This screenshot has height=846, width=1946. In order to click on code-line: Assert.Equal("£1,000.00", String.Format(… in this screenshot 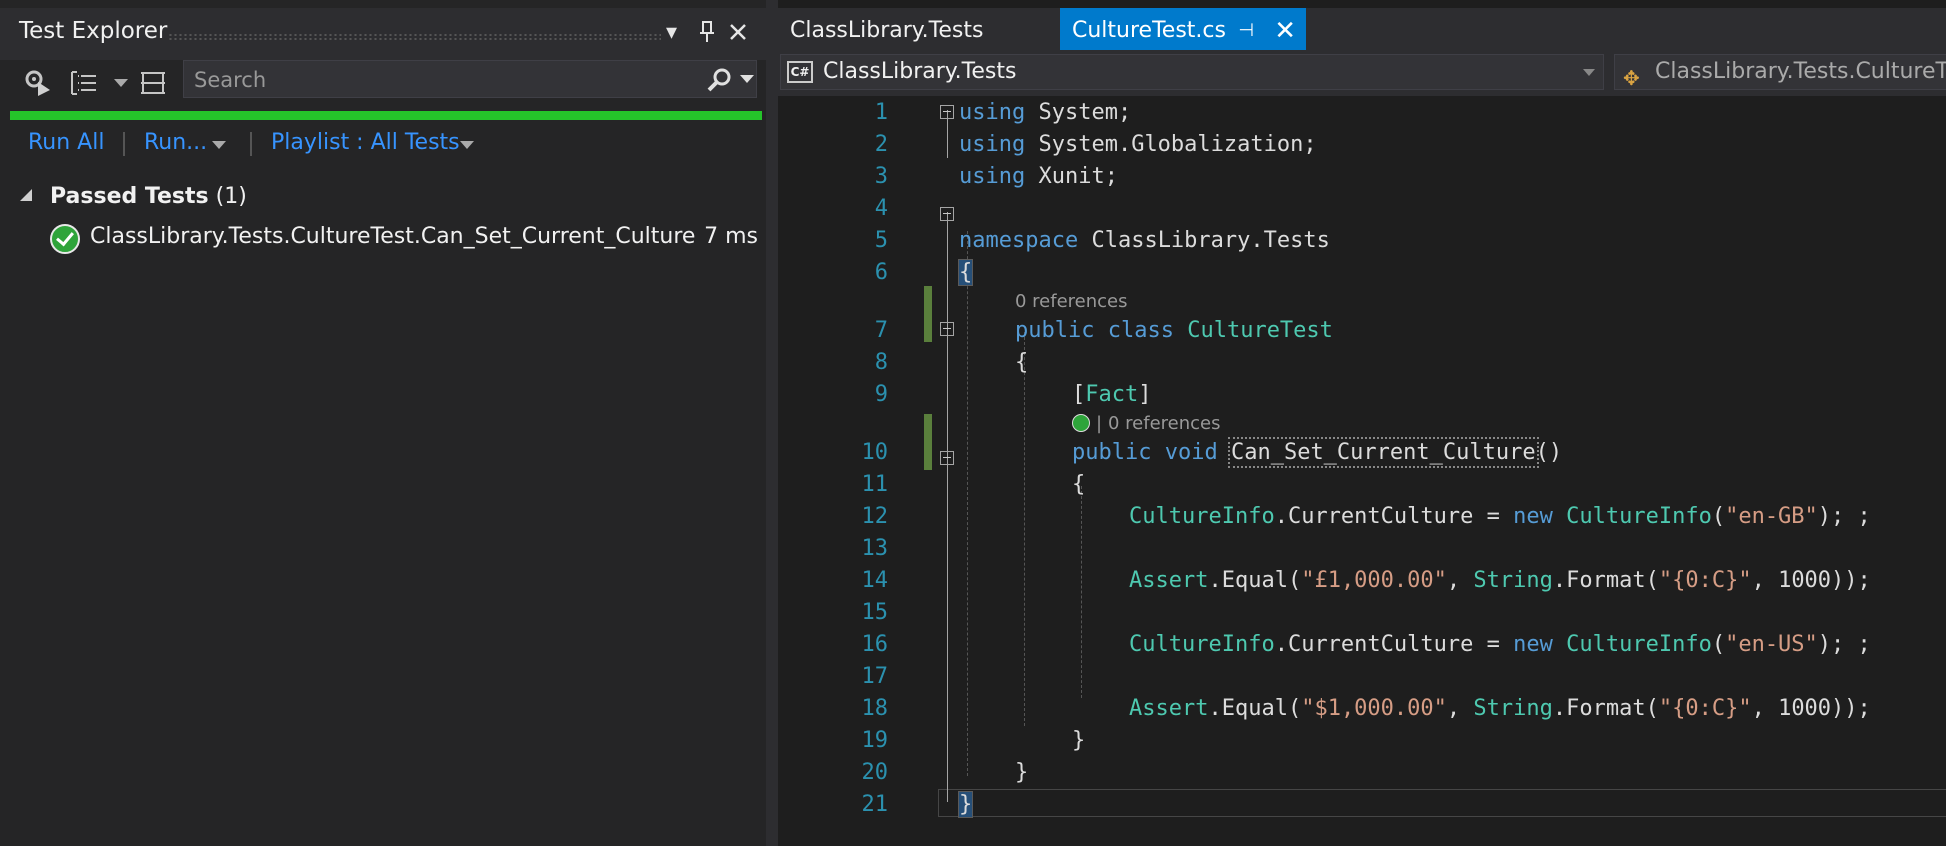, I will do `click(1500, 580)`.